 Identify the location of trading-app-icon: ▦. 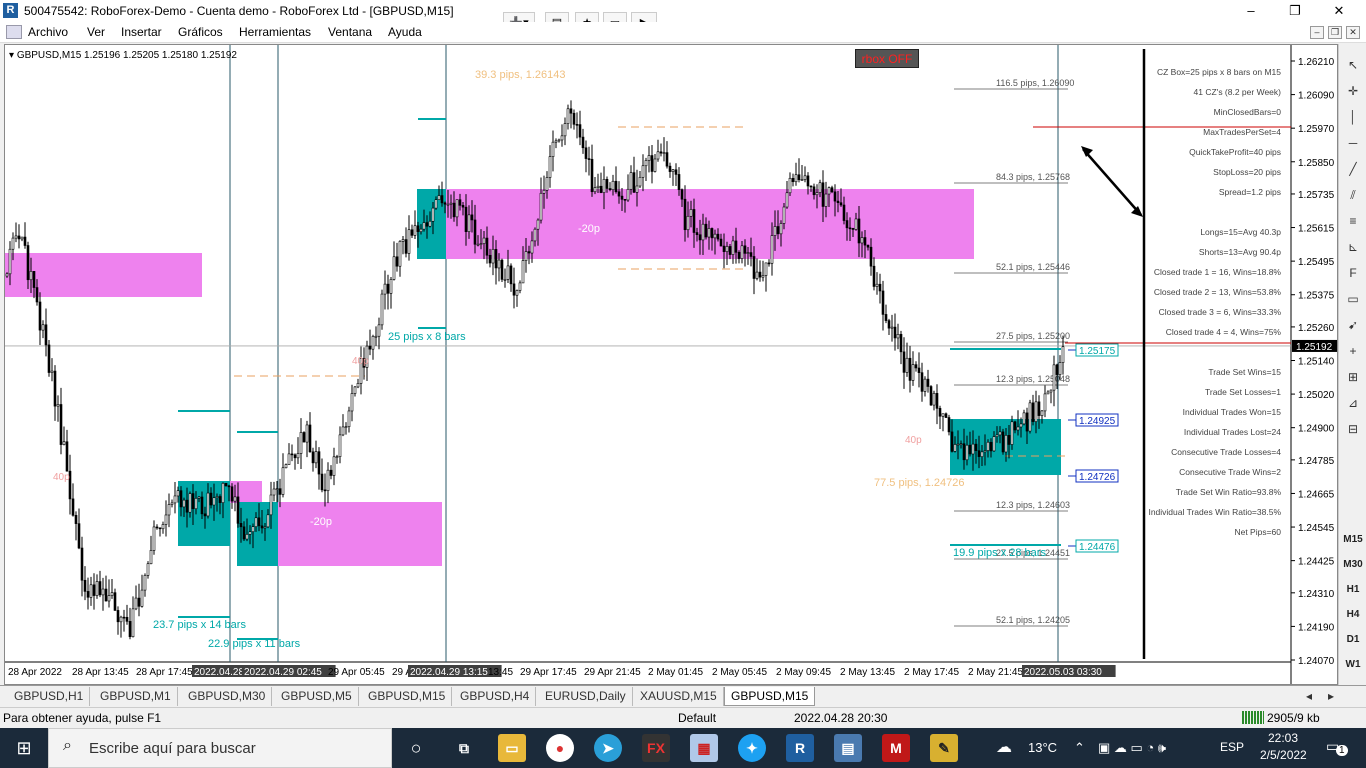
(704, 748).